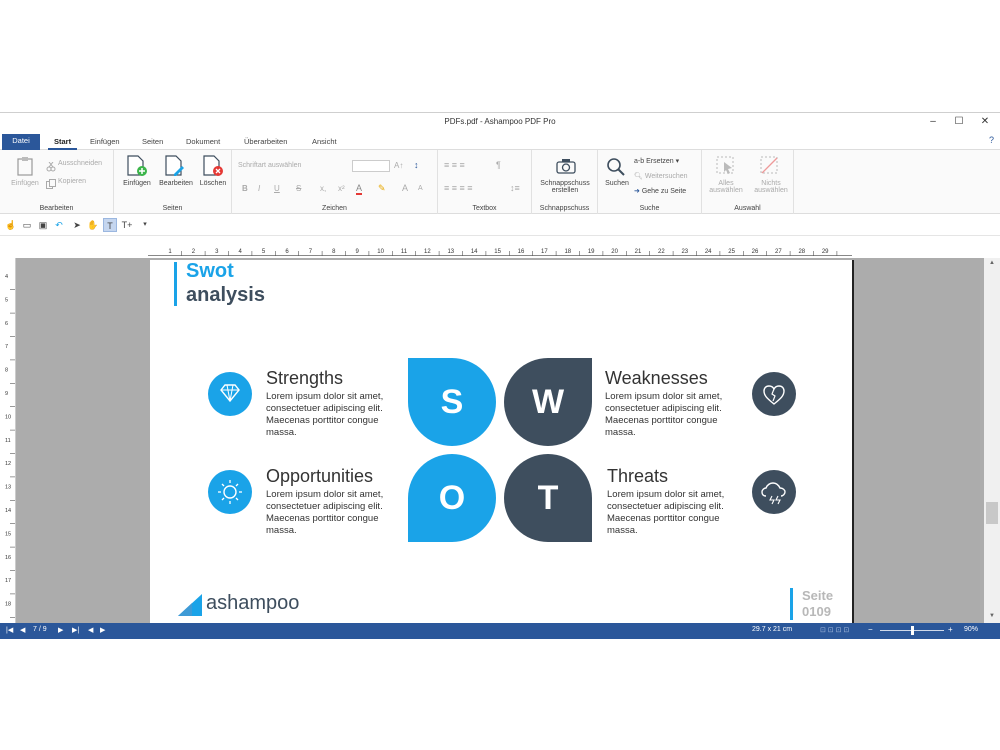  Describe the element at coordinates (27, 225) in the screenshot. I see `open-folder-icon: ▭` at that location.